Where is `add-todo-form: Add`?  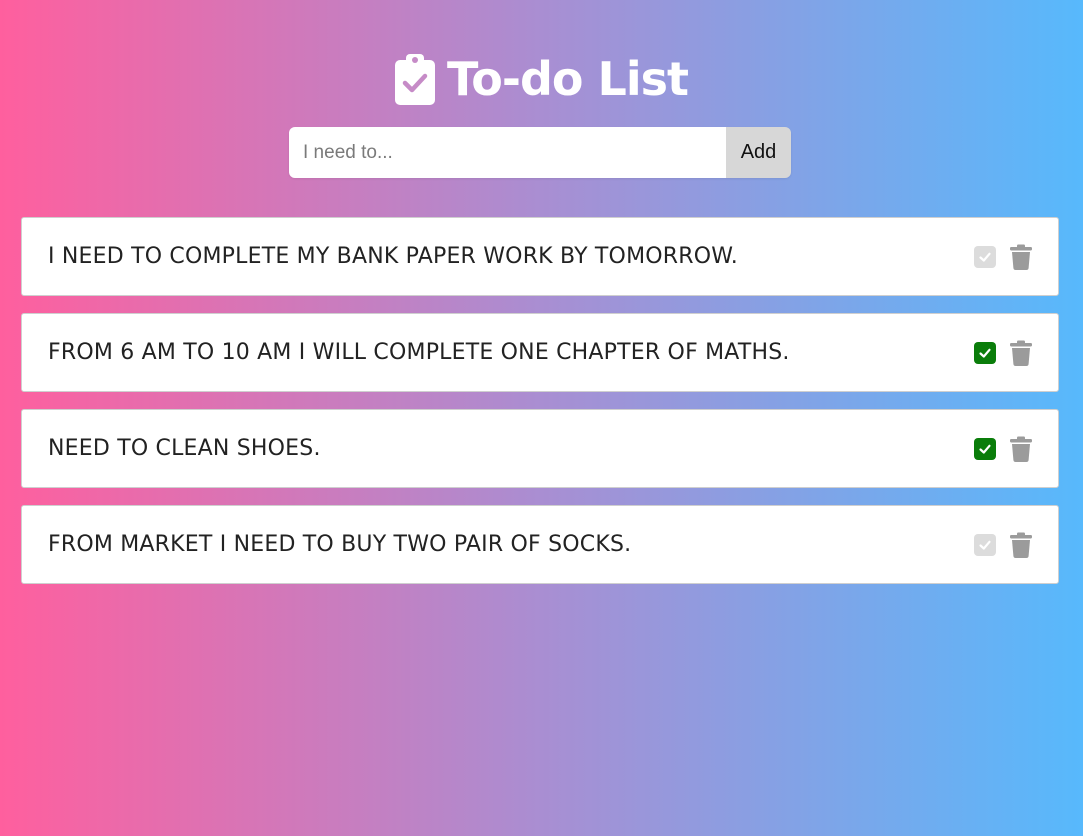 add-todo-form: Add is located at coordinates (540, 152).